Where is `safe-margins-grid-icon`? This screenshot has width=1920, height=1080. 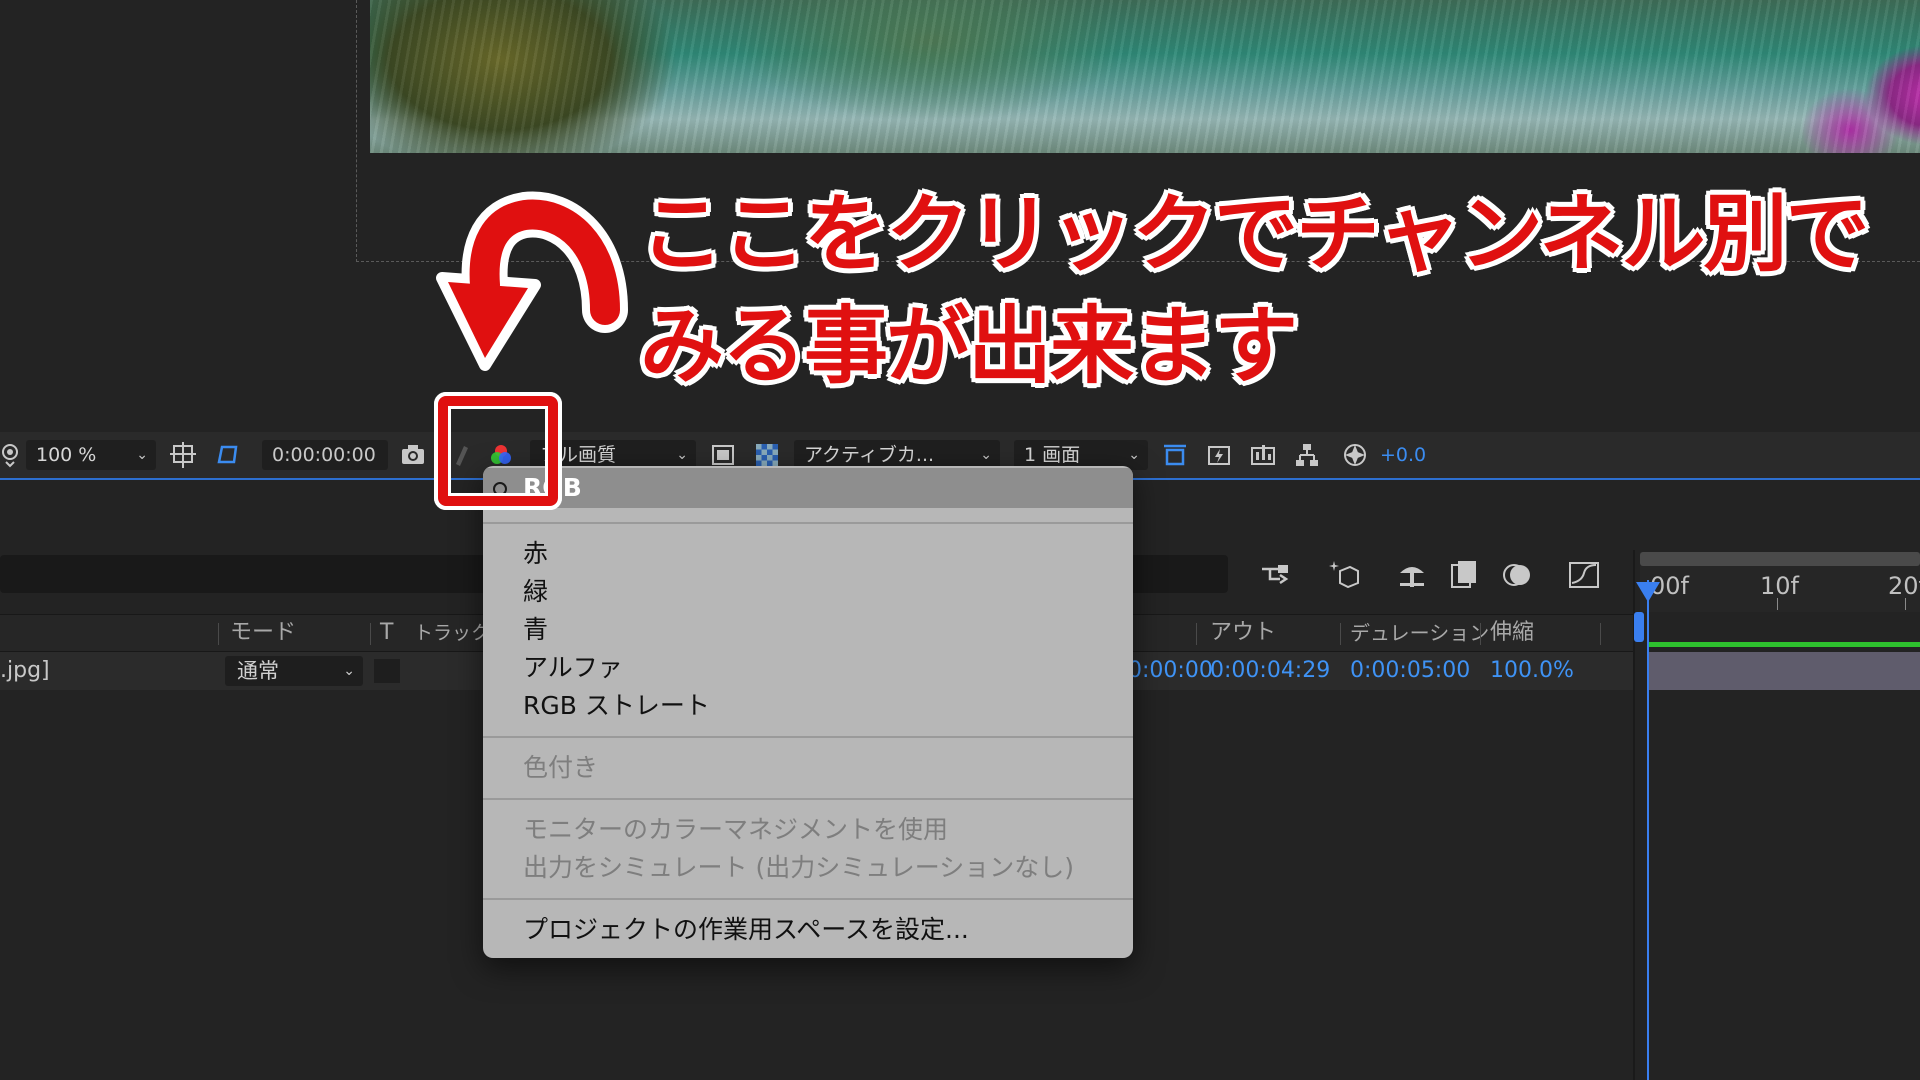
safe-margins-grid-icon is located at coordinates (183, 455).